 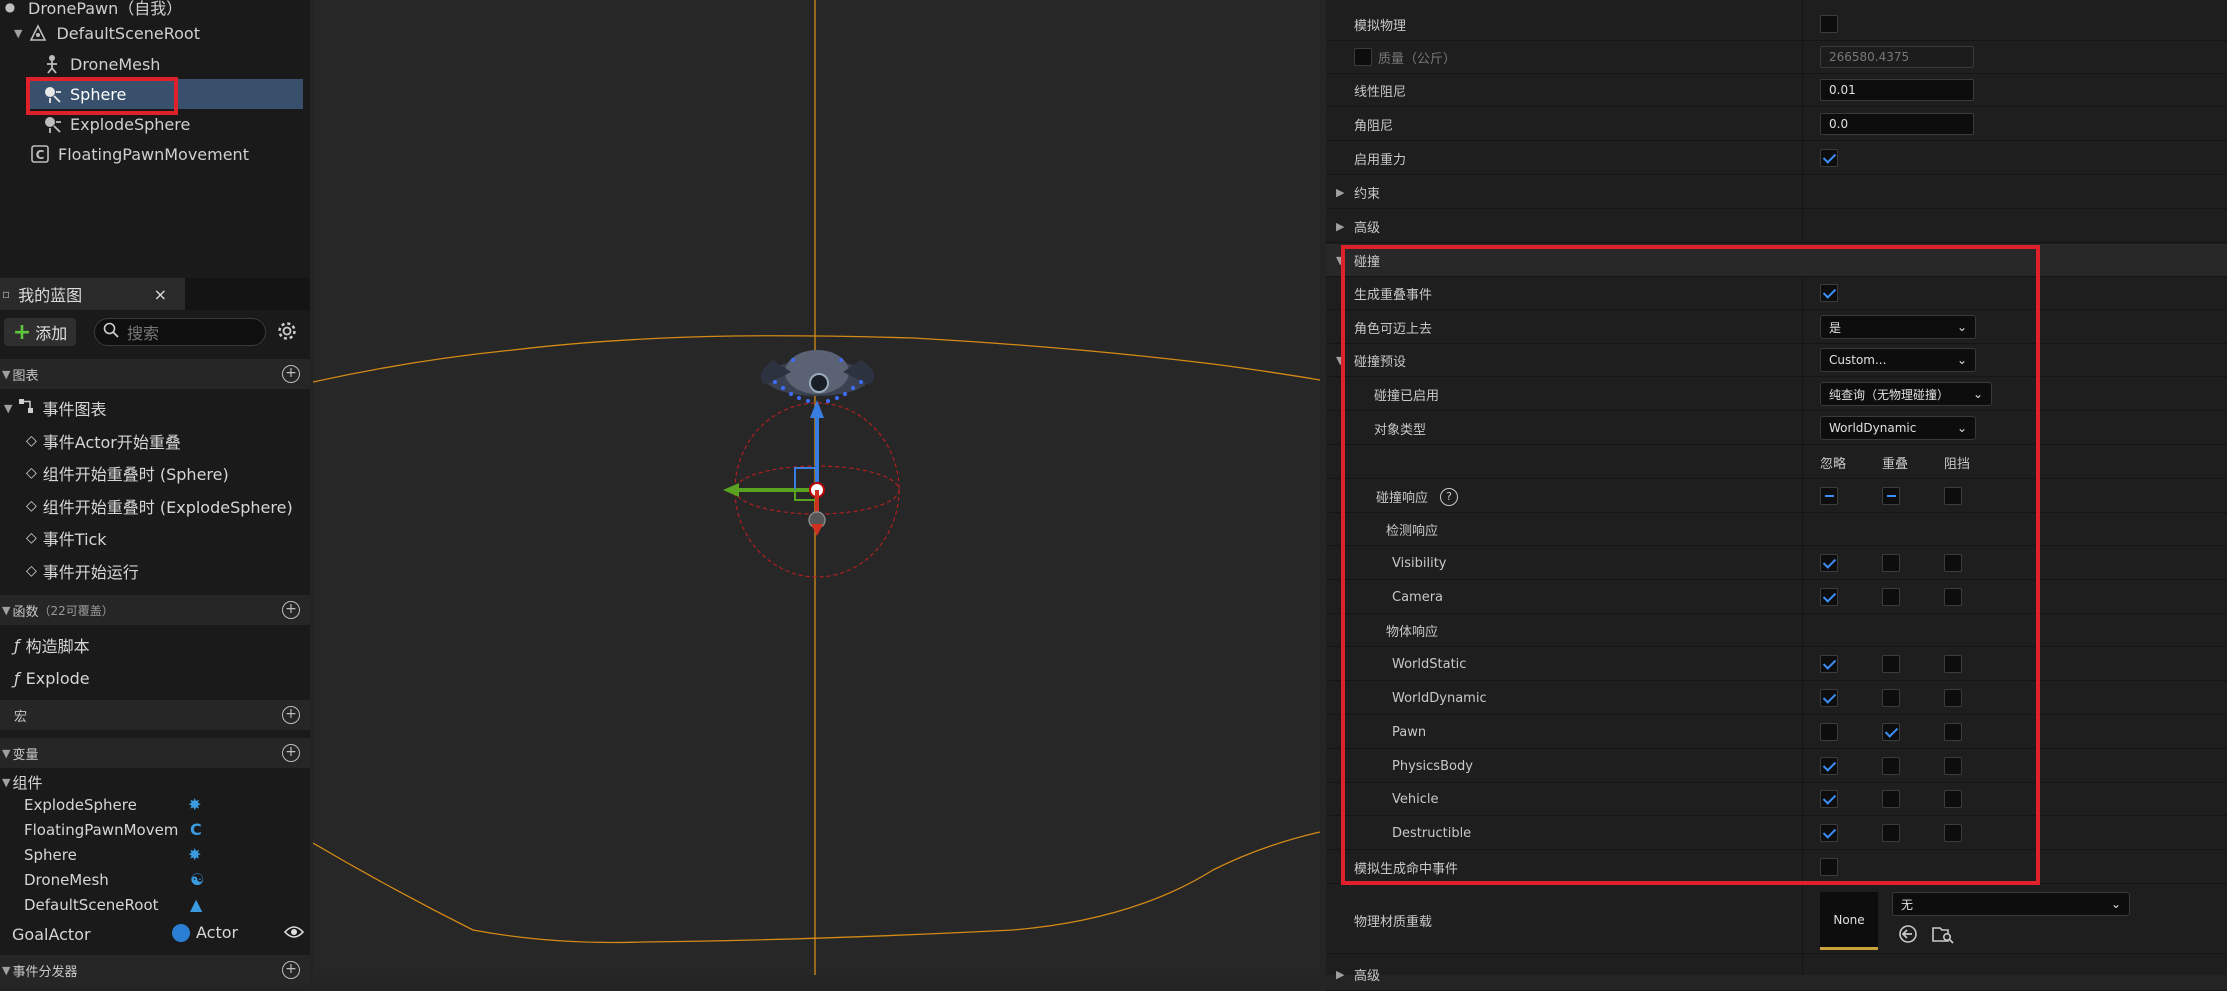 I want to click on event-item: ◇ 事件开始运行, so click(x=82, y=571).